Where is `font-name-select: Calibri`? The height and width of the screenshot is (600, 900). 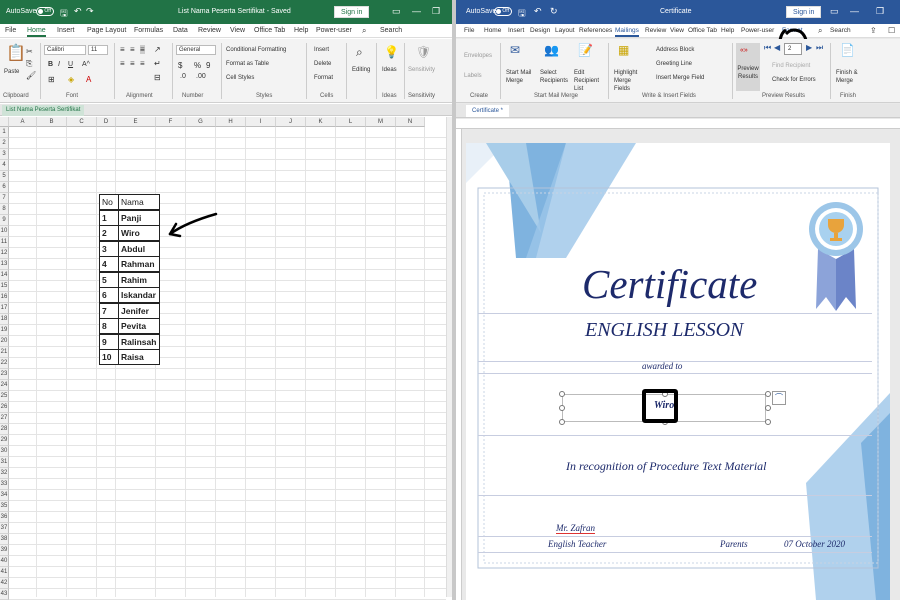 font-name-select: Calibri is located at coordinates (65, 50).